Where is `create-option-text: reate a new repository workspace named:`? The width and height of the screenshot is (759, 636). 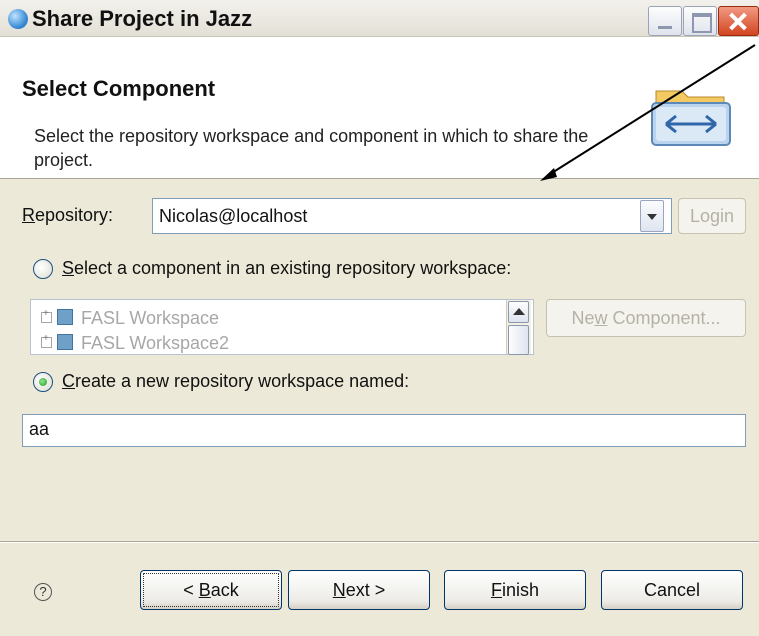 create-option-text: reate a new repository workspace named: is located at coordinates (242, 381).